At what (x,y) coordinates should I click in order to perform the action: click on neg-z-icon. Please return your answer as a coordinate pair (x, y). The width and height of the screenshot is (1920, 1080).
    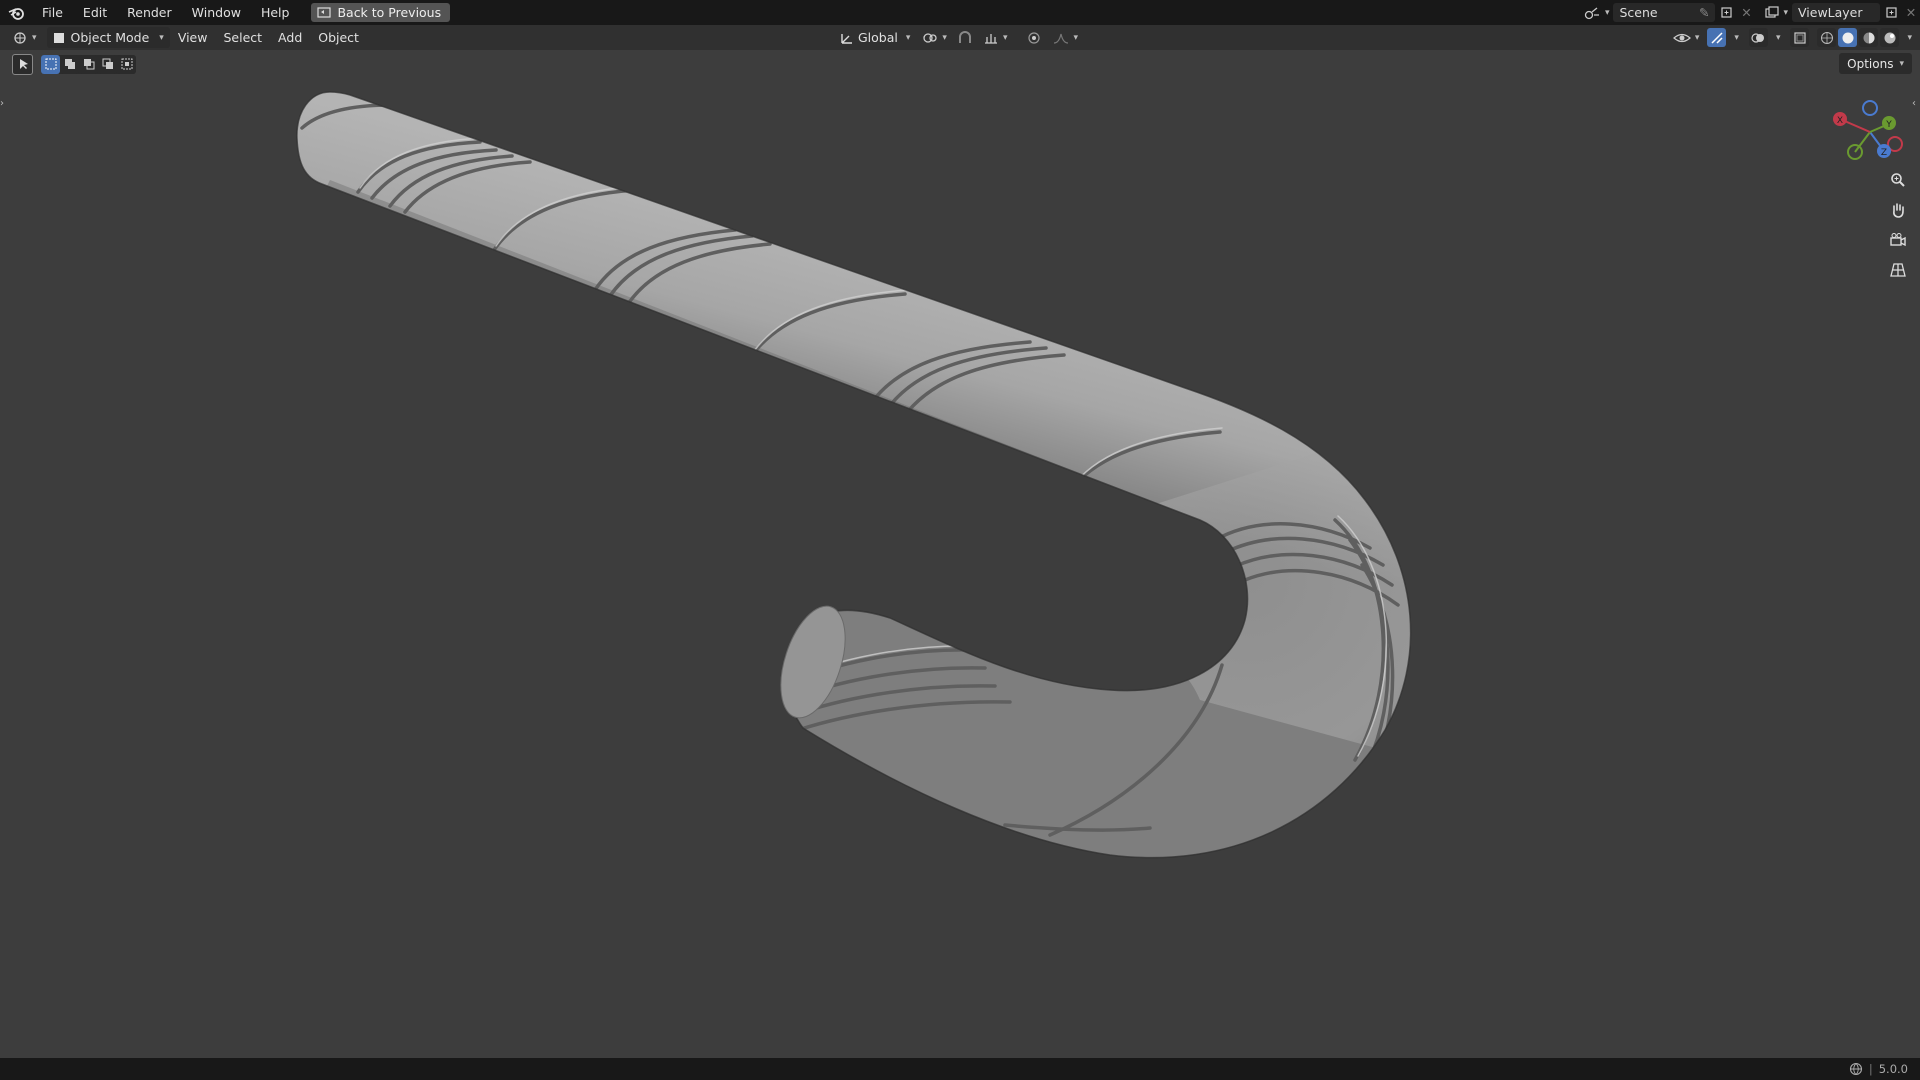
    Looking at the image, I should click on (1870, 108).